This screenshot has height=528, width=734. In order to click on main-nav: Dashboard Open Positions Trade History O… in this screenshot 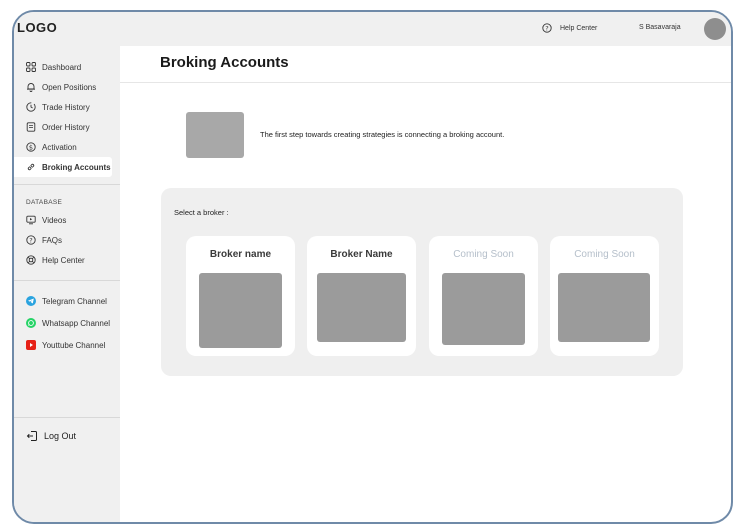, I will do `click(67, 117)`.